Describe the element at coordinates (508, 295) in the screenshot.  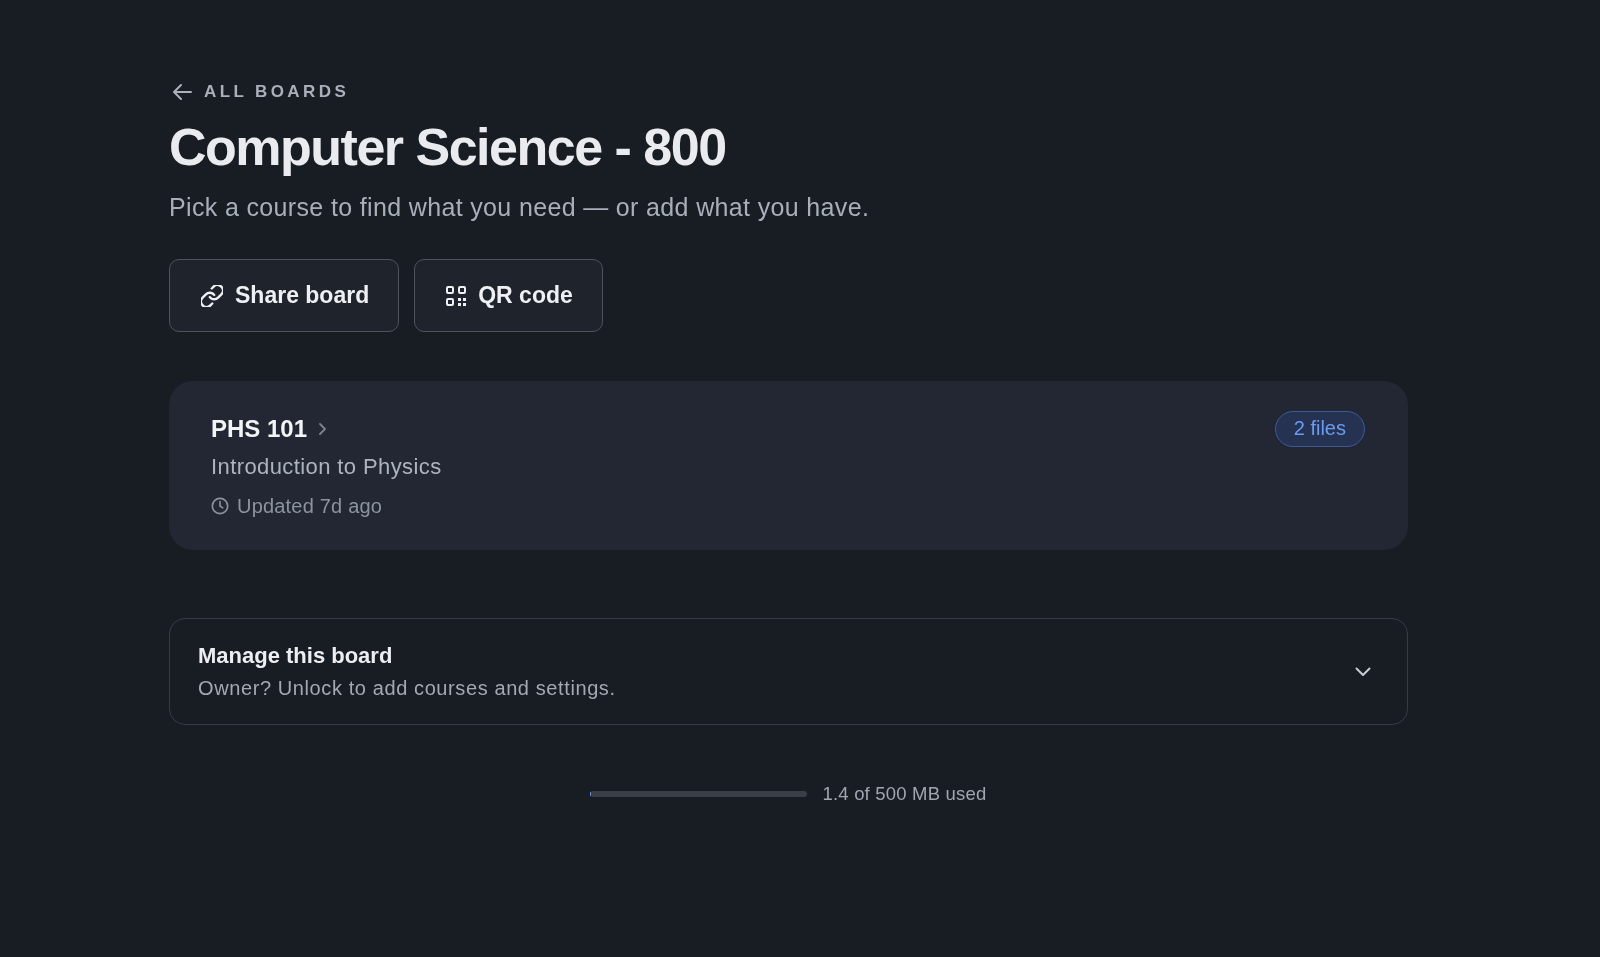
I see `qr-code-button: QR code` at that location.